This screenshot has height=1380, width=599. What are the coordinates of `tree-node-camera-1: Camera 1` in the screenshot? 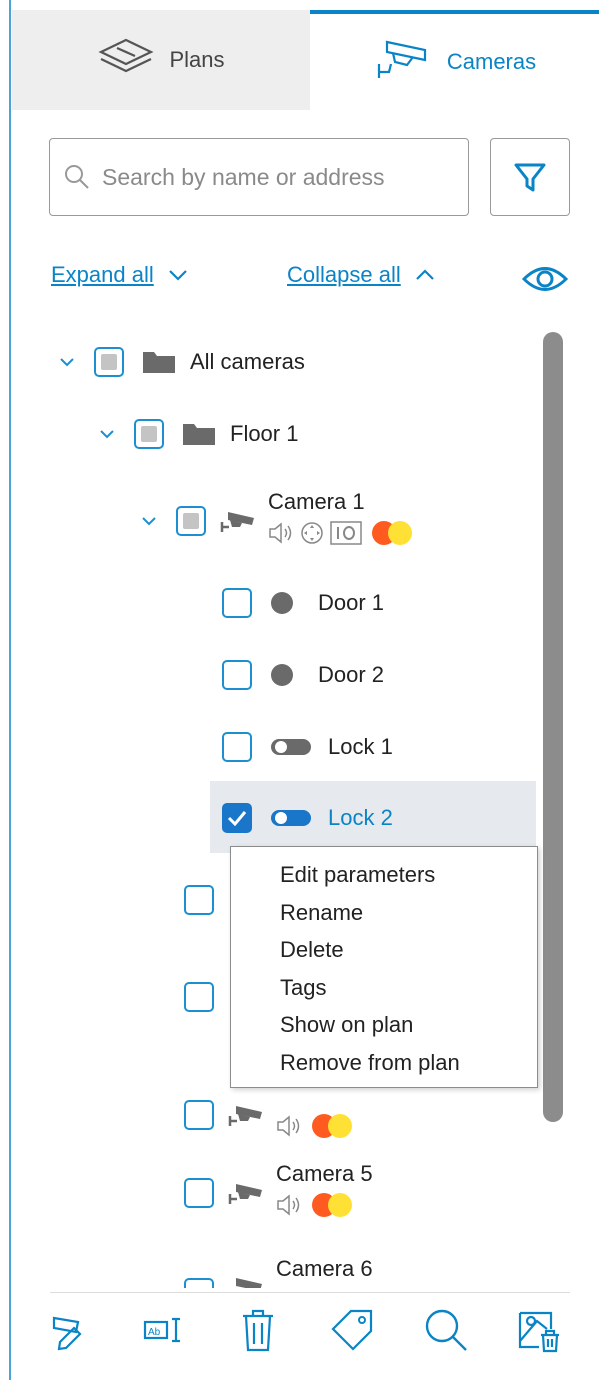 It's located at (278, 521).